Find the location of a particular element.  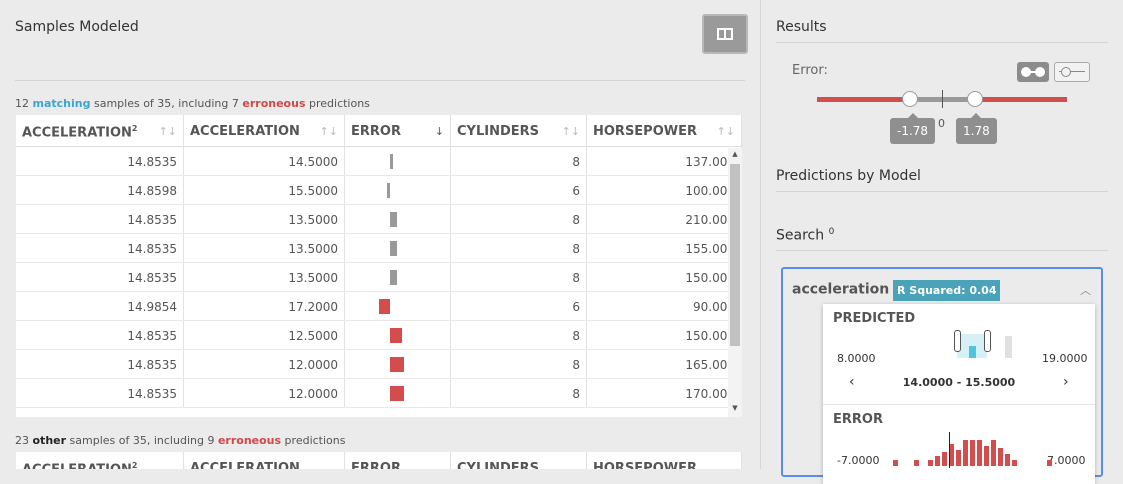

summary-text: samples of 35, including 7 is located at coordinates (166, 103).